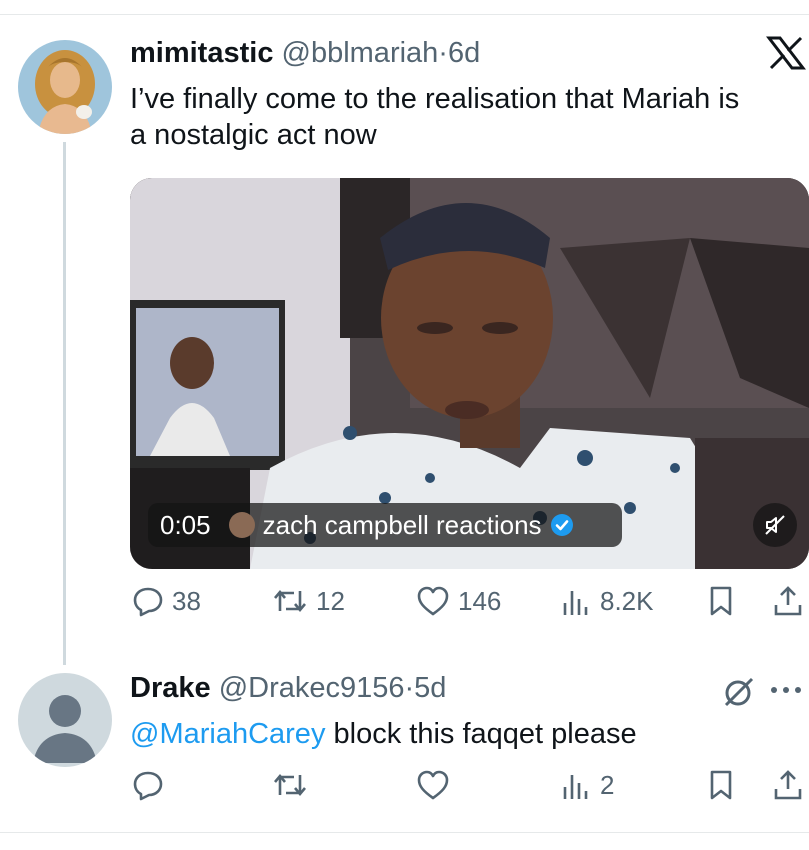  Describe the element at coordinates (404, 605) in the screenshot. I see `tweet-actions: 38 12 146 8.2K` at that location.